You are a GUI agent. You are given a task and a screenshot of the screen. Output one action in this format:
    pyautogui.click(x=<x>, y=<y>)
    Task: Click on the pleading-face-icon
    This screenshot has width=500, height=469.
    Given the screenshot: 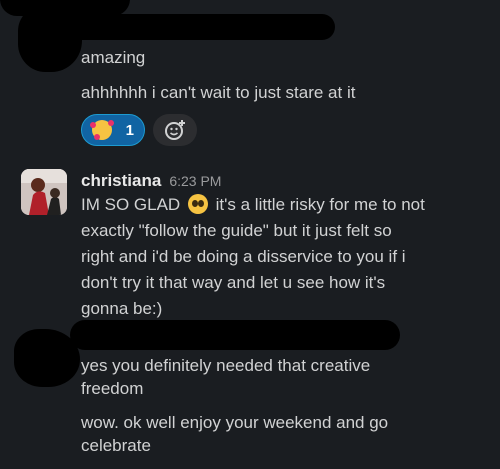 What is the action you would take?
    pyautogui.click(x=197, y=204)
    